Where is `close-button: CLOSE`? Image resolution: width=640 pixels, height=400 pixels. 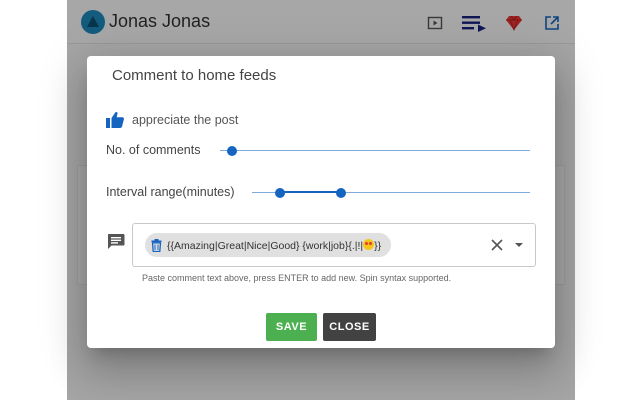 close-button: CLOSE is located at coordinates (349, 327).